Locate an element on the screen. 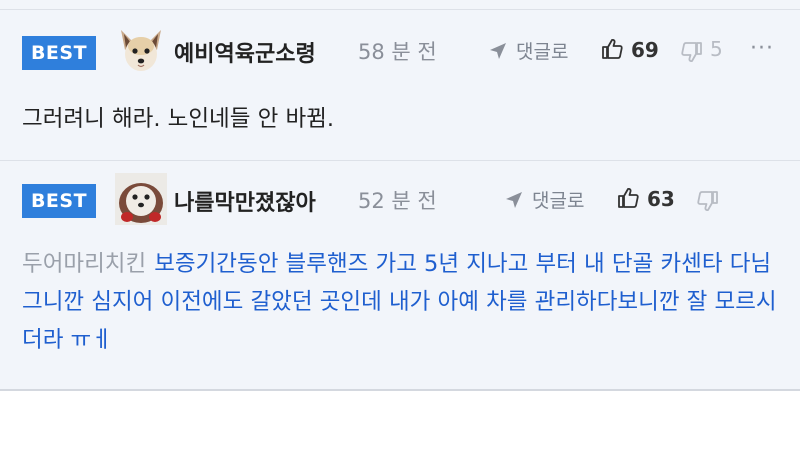  dislike-button is located at coordinates (711, 199).